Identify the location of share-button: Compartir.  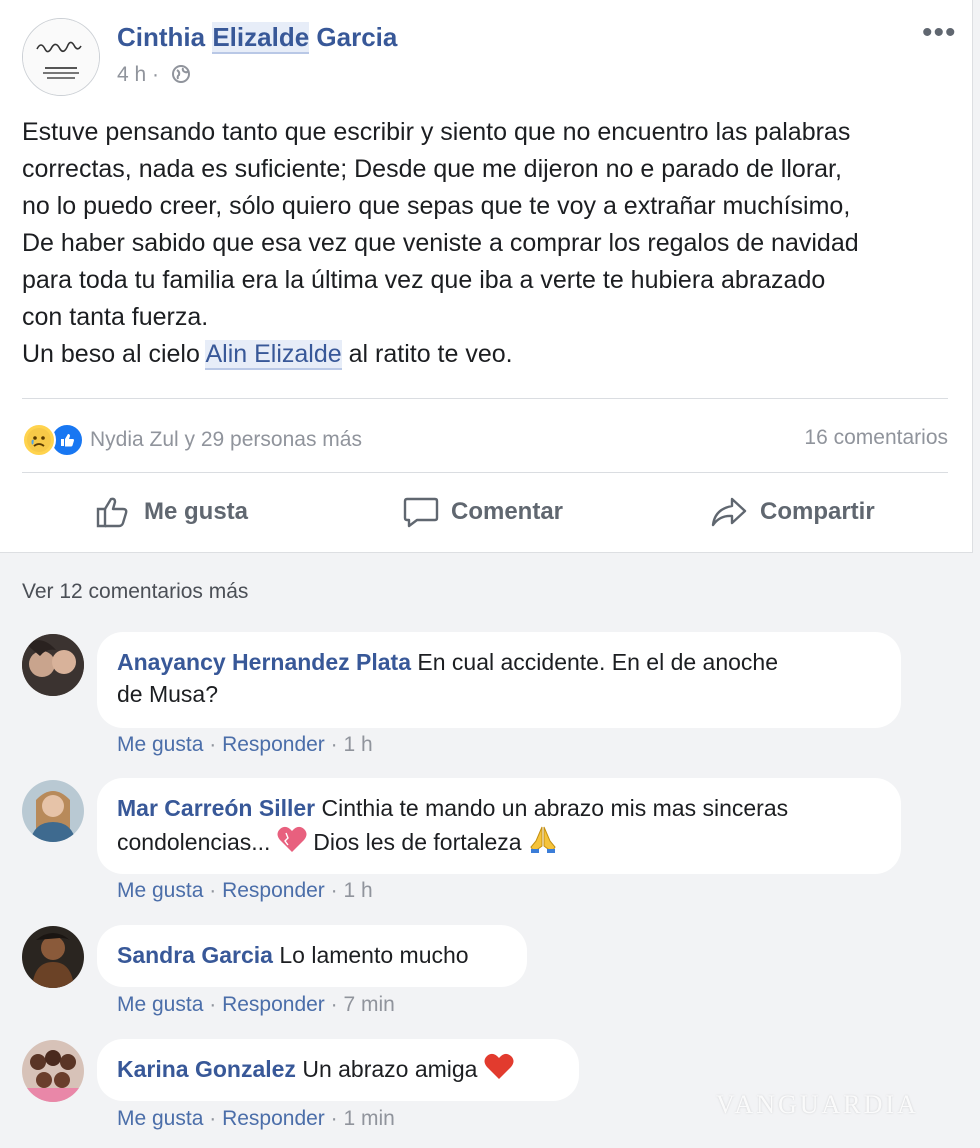
(792, 512).